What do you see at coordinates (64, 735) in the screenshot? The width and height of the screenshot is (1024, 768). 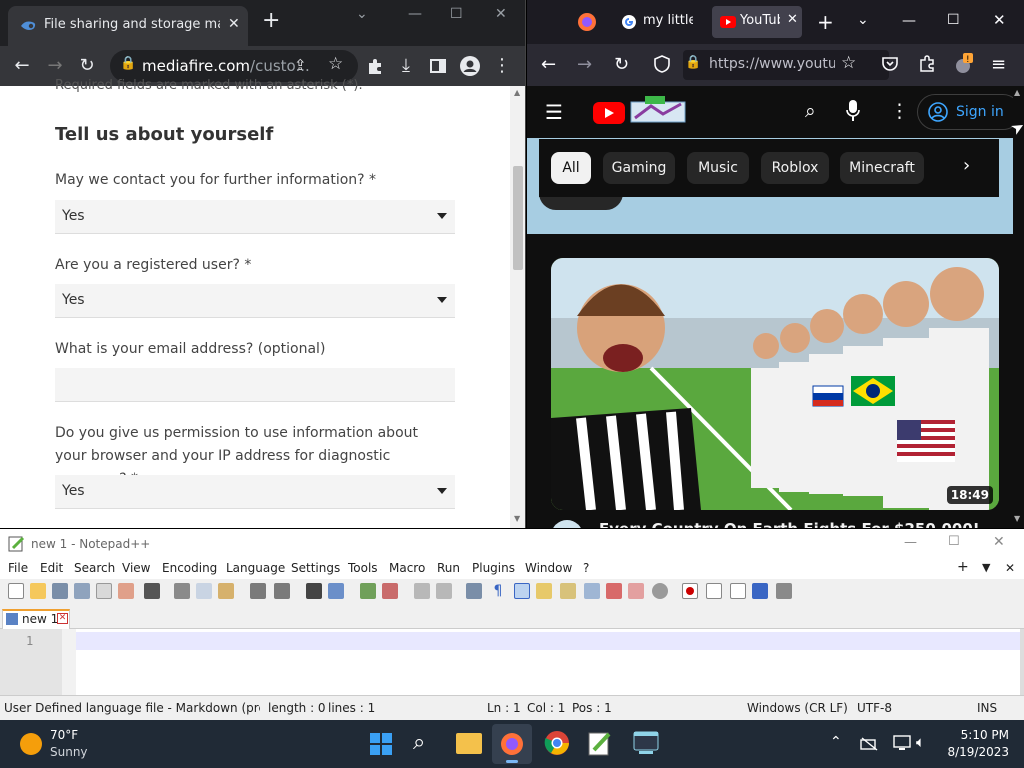 I see `weather-temp: 70°F` at bounding box center [64, 735].